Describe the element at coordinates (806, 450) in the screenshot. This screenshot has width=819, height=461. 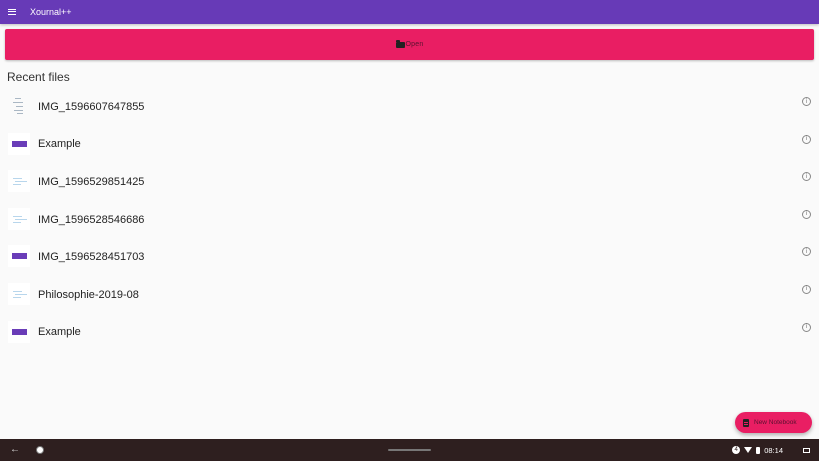
I see `screen-cast-icon` at that location.